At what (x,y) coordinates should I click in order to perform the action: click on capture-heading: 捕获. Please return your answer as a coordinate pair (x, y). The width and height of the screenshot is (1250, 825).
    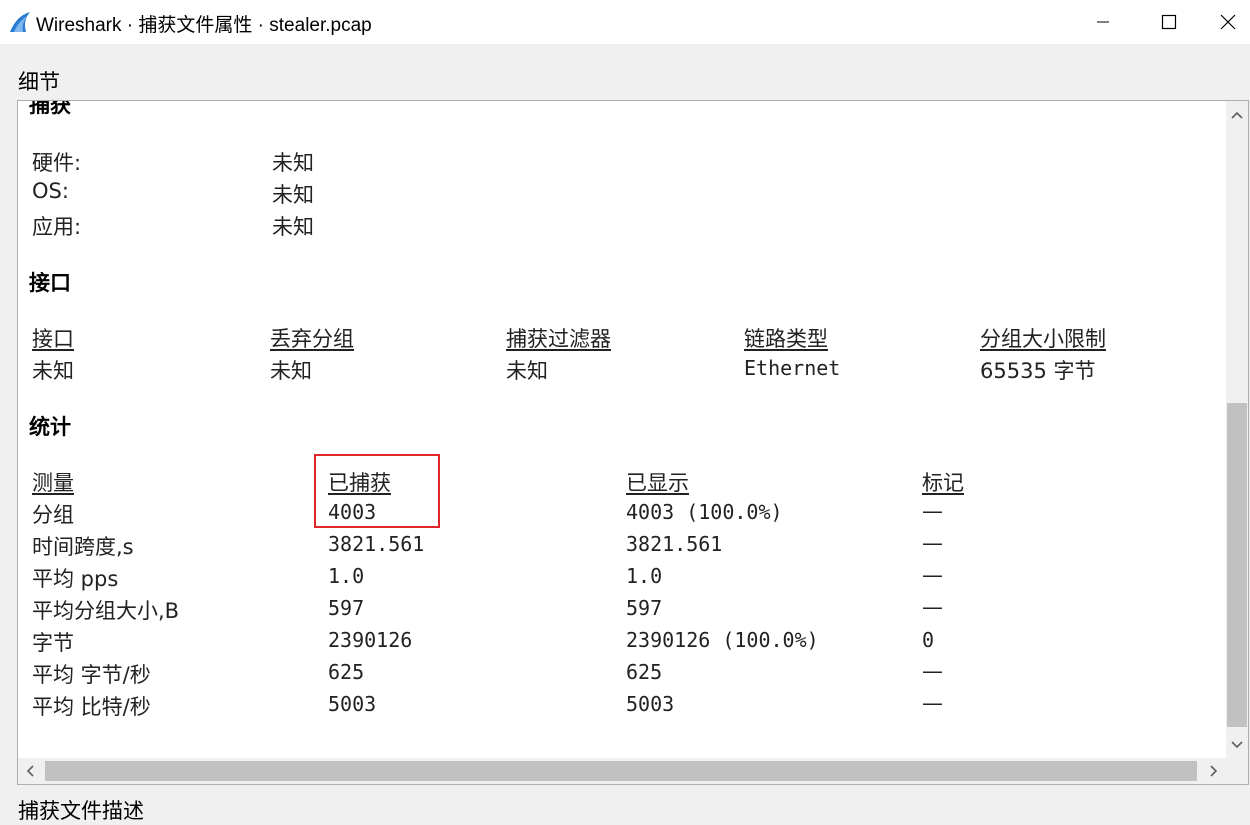
    Looking at the image, I should click on (50, 109).